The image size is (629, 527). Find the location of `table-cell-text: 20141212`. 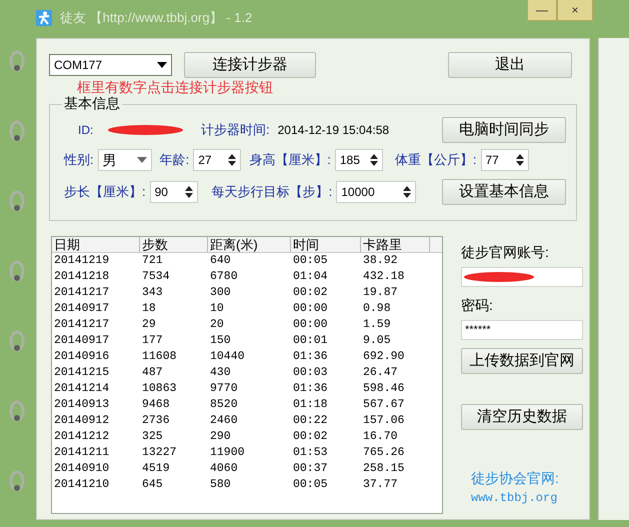

table-cell-text: 20141212 is located at coordinates (81, 437).